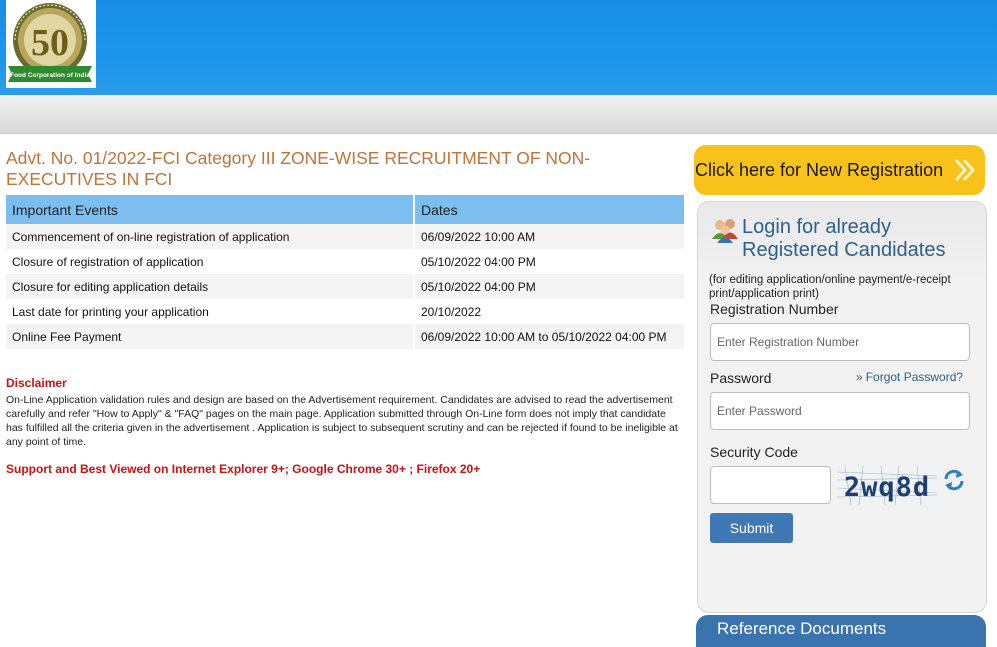 The height and width of the screenshot is (647, 997). I want to click on security-code-input, so click(770, 485).